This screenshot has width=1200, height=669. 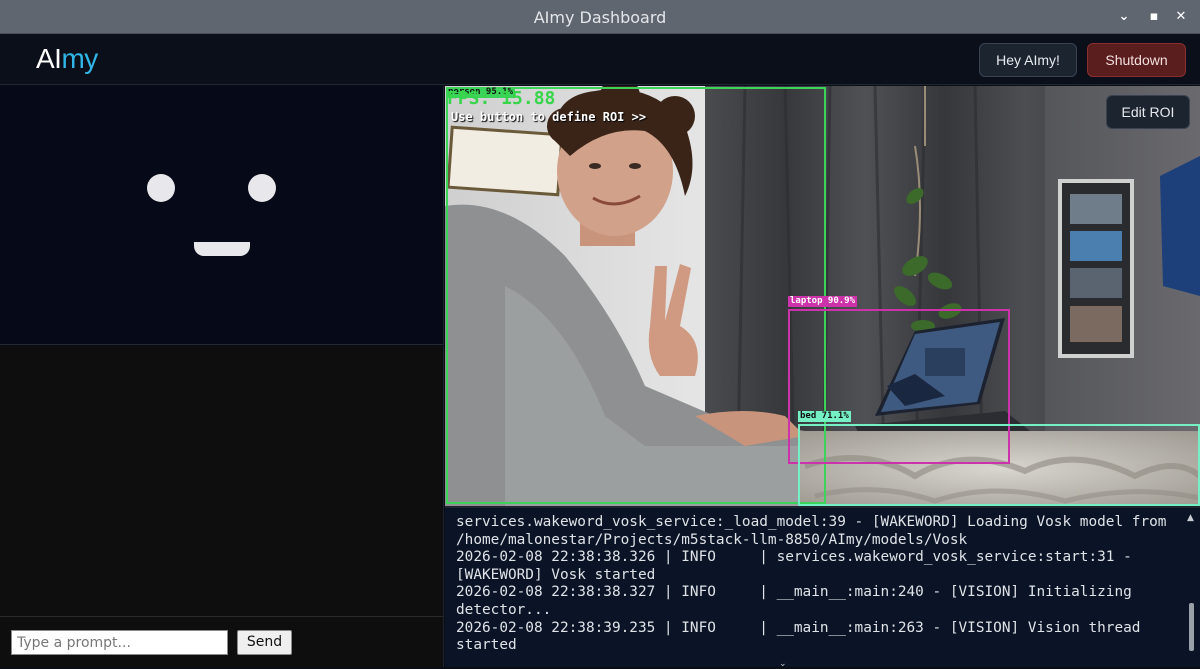 What do you see at coordinates (823, 301) in the screenshot?
I see `detection-label-laptop: laptop 90.9%` at bounding box center [823, 301].